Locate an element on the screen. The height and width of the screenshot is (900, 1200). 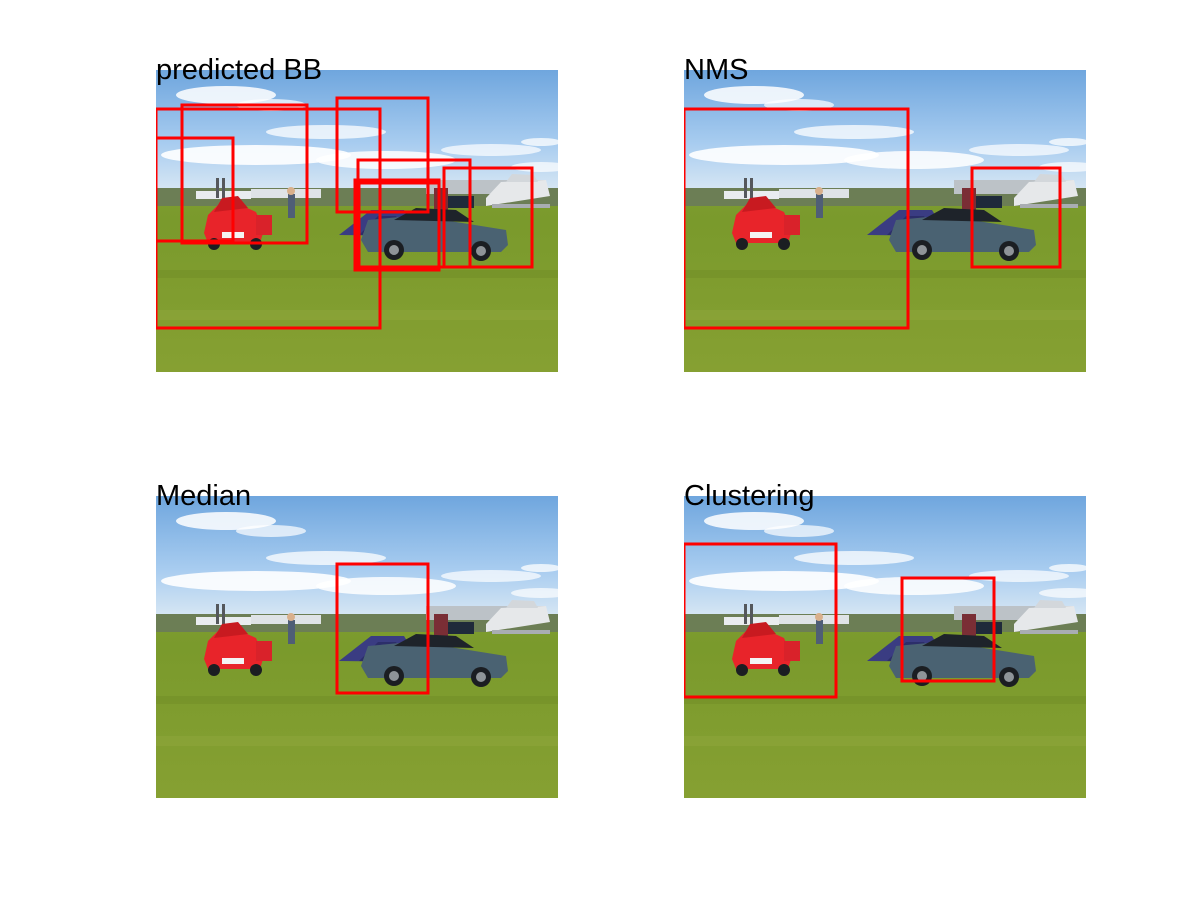
photo-median is located at coordinates (357, 647).